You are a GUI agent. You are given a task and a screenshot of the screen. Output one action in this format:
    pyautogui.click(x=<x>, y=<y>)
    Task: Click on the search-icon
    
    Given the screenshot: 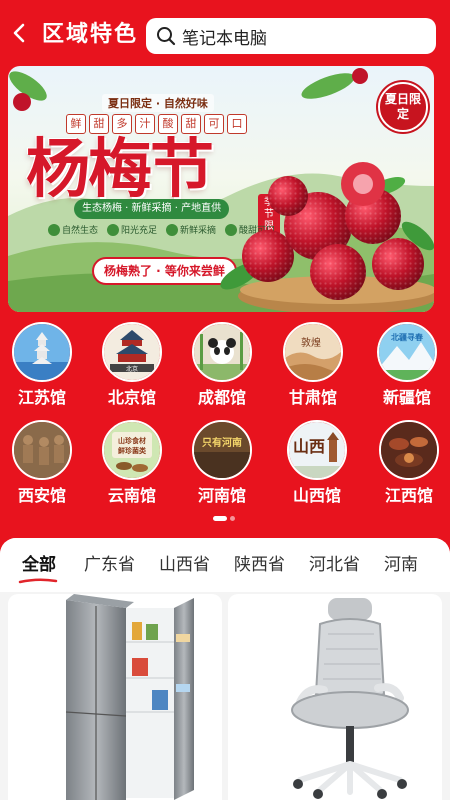 What is the action you would take?
    pyautogui.click(x=166, y=36)
    